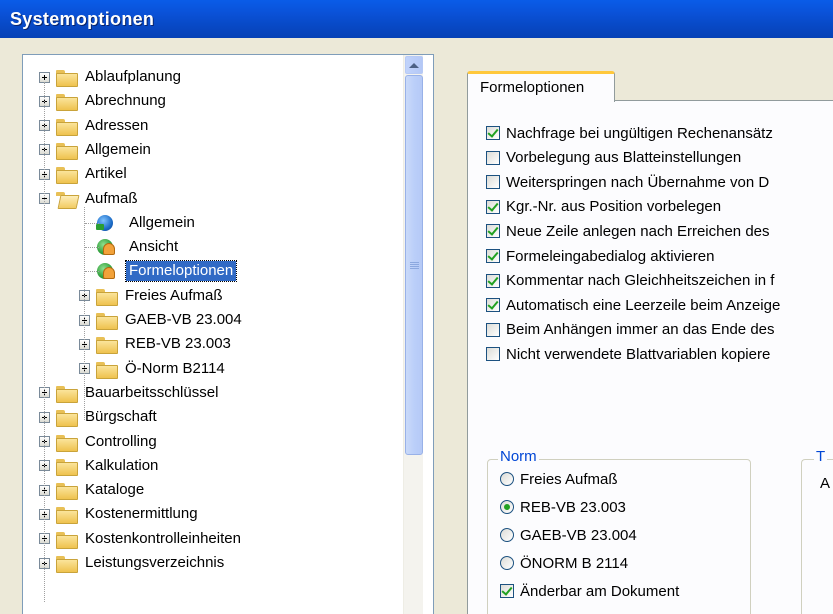  I want to click on tree-item: Ablaufplanung, so click(111, 77).